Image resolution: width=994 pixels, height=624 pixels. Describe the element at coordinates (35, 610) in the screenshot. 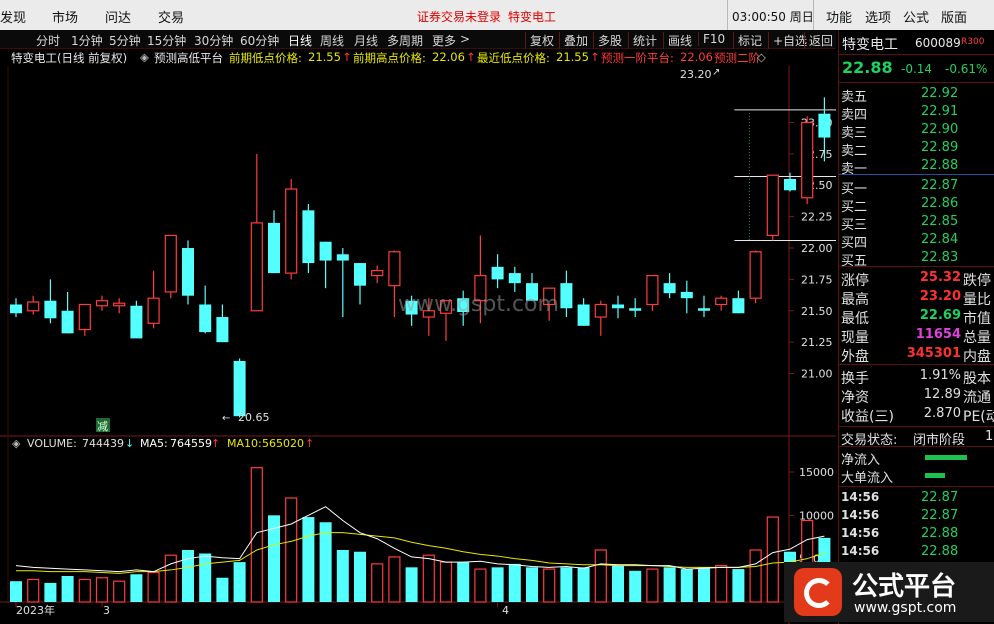

I see `date-label-year: 2023年` at that location.